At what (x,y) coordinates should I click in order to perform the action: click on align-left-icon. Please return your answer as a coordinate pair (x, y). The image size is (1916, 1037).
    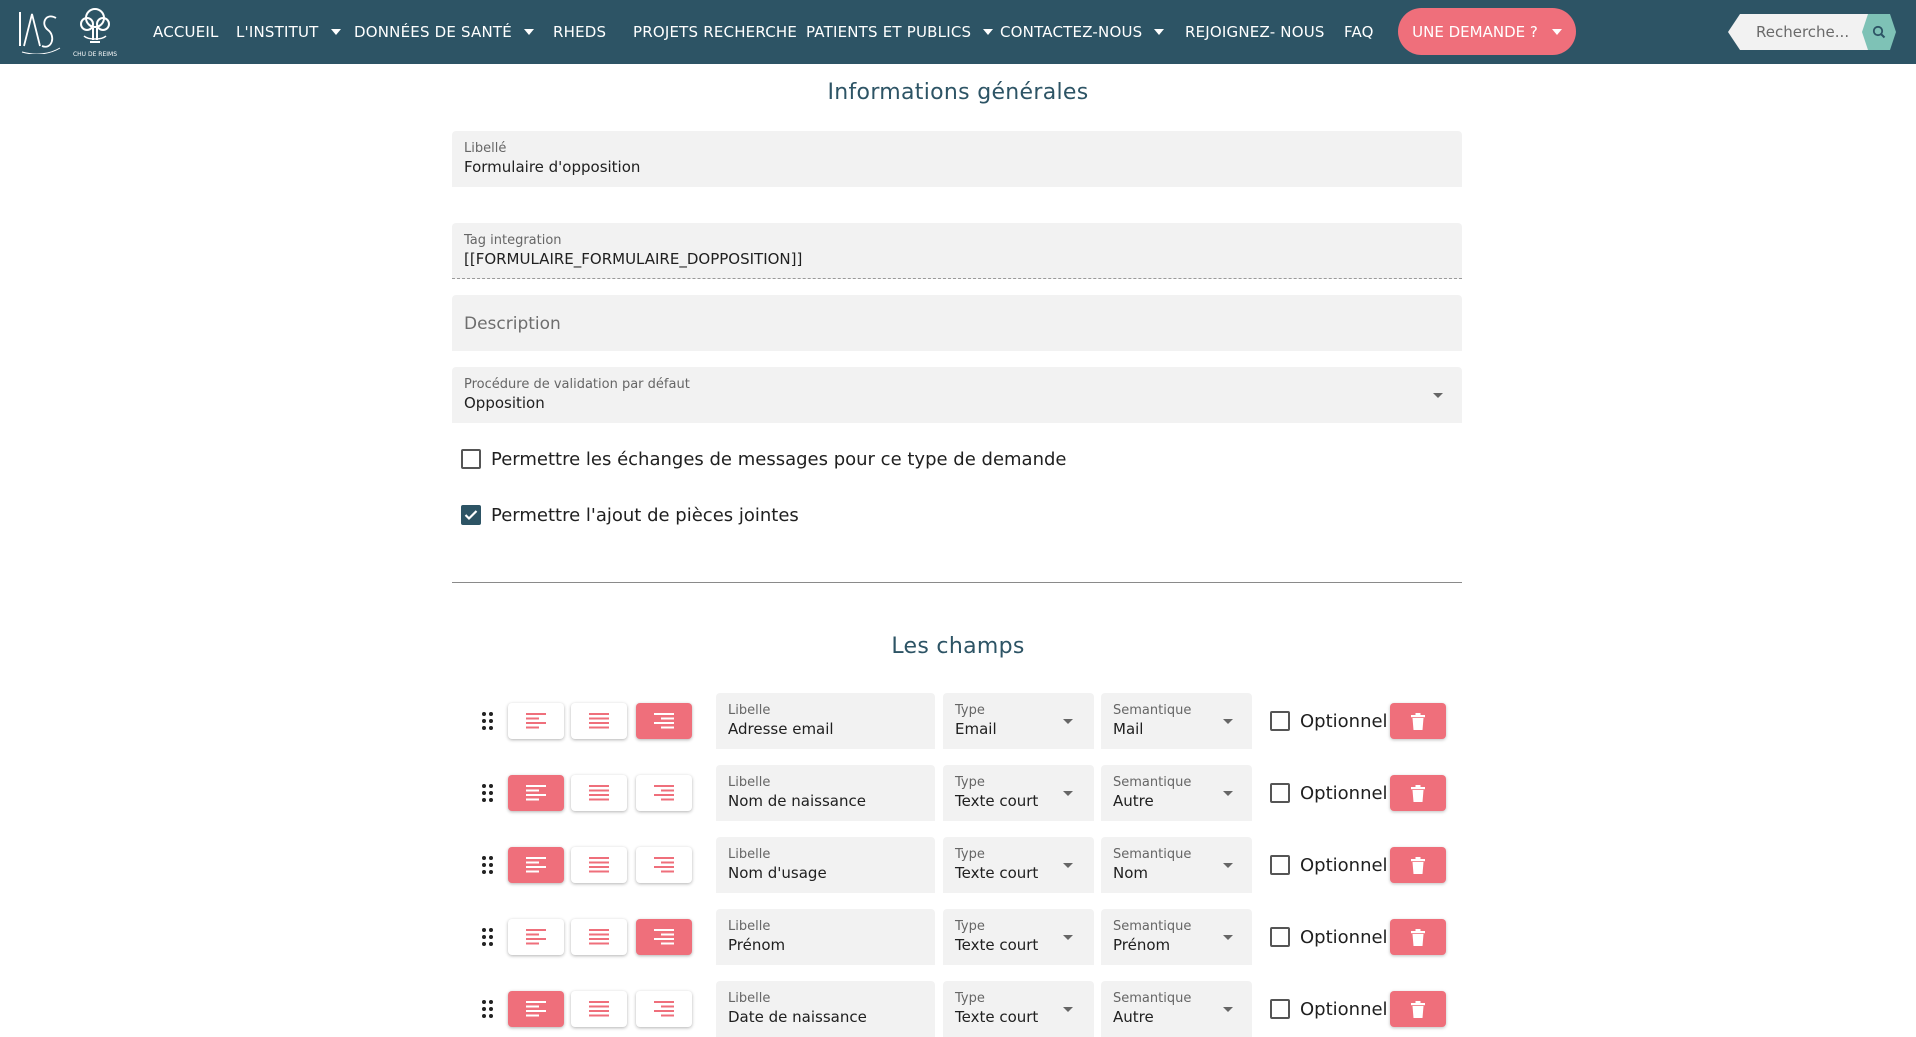
    Looking at the image, I should click on (536, 937).